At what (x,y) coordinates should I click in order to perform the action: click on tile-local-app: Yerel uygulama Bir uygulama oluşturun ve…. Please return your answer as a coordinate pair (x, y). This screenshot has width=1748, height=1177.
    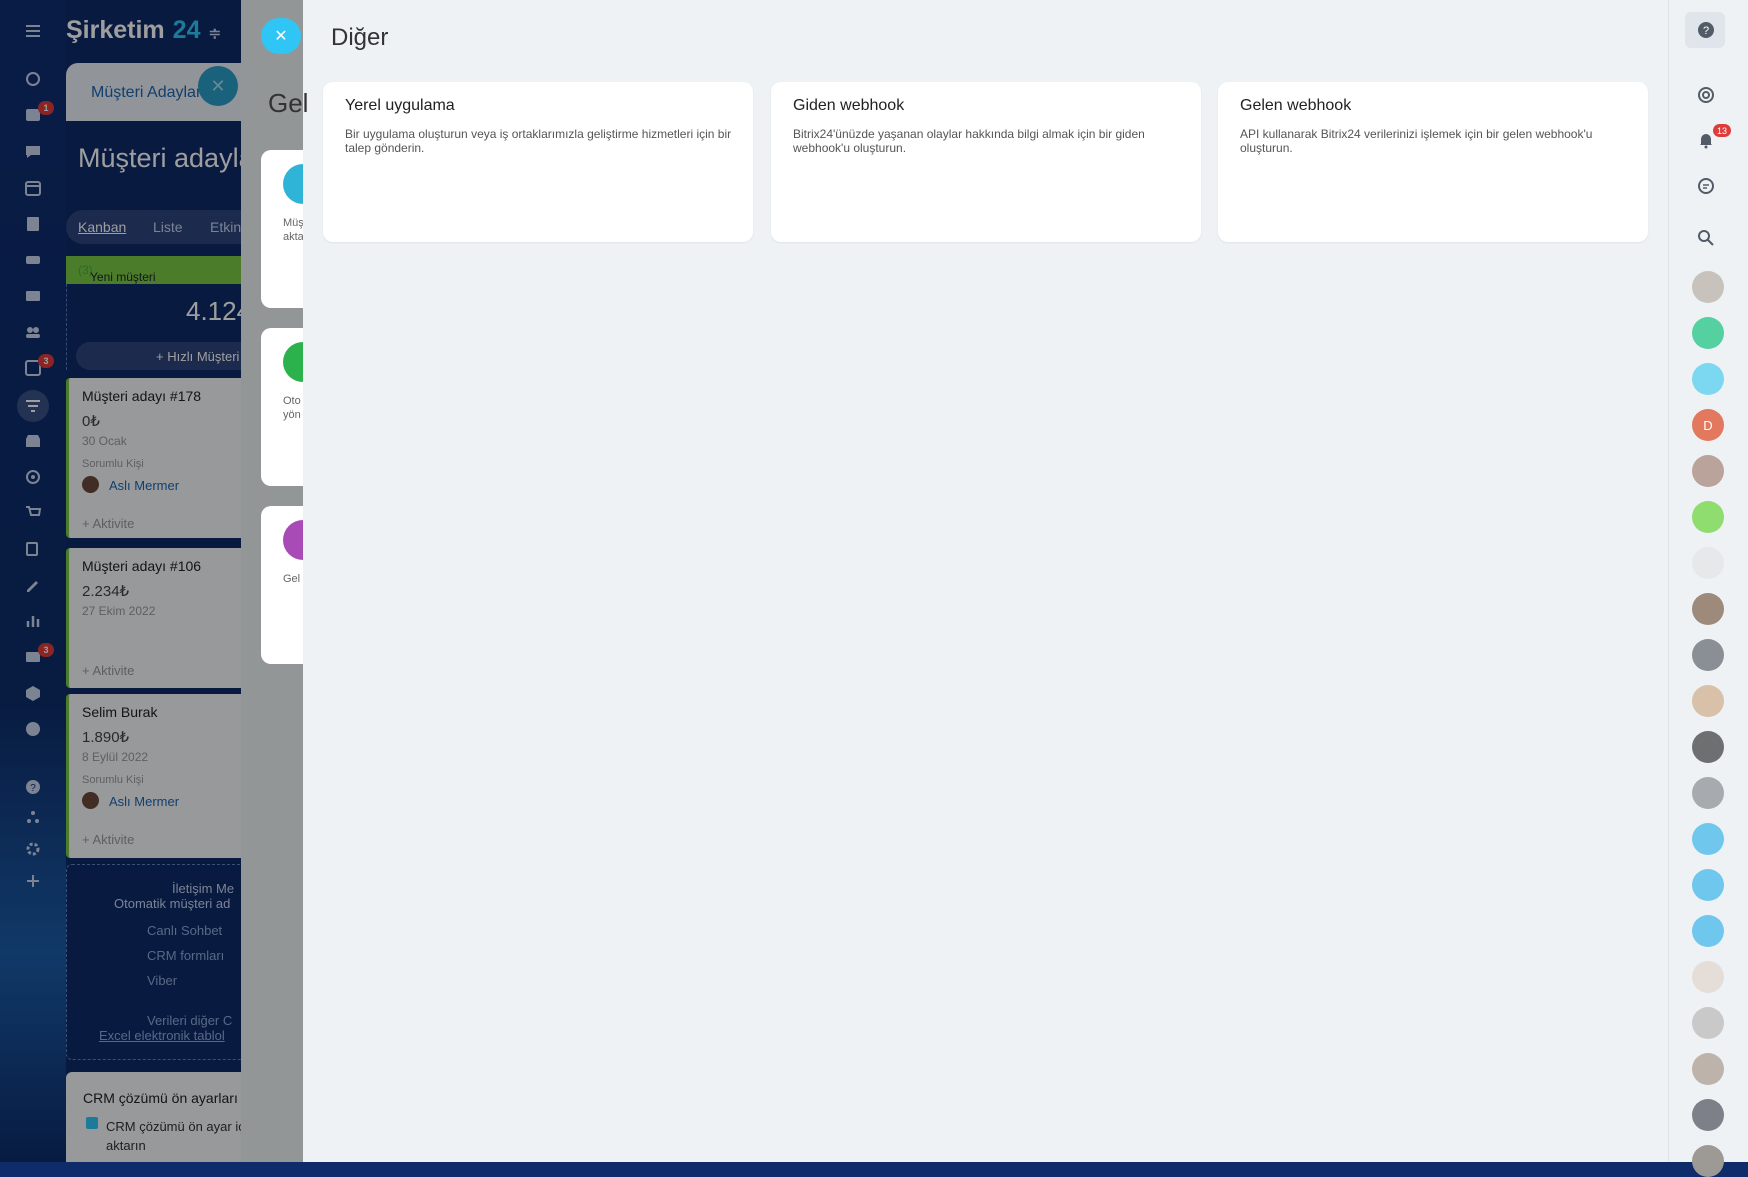
    Looking at the image, I should click on (538, 162).